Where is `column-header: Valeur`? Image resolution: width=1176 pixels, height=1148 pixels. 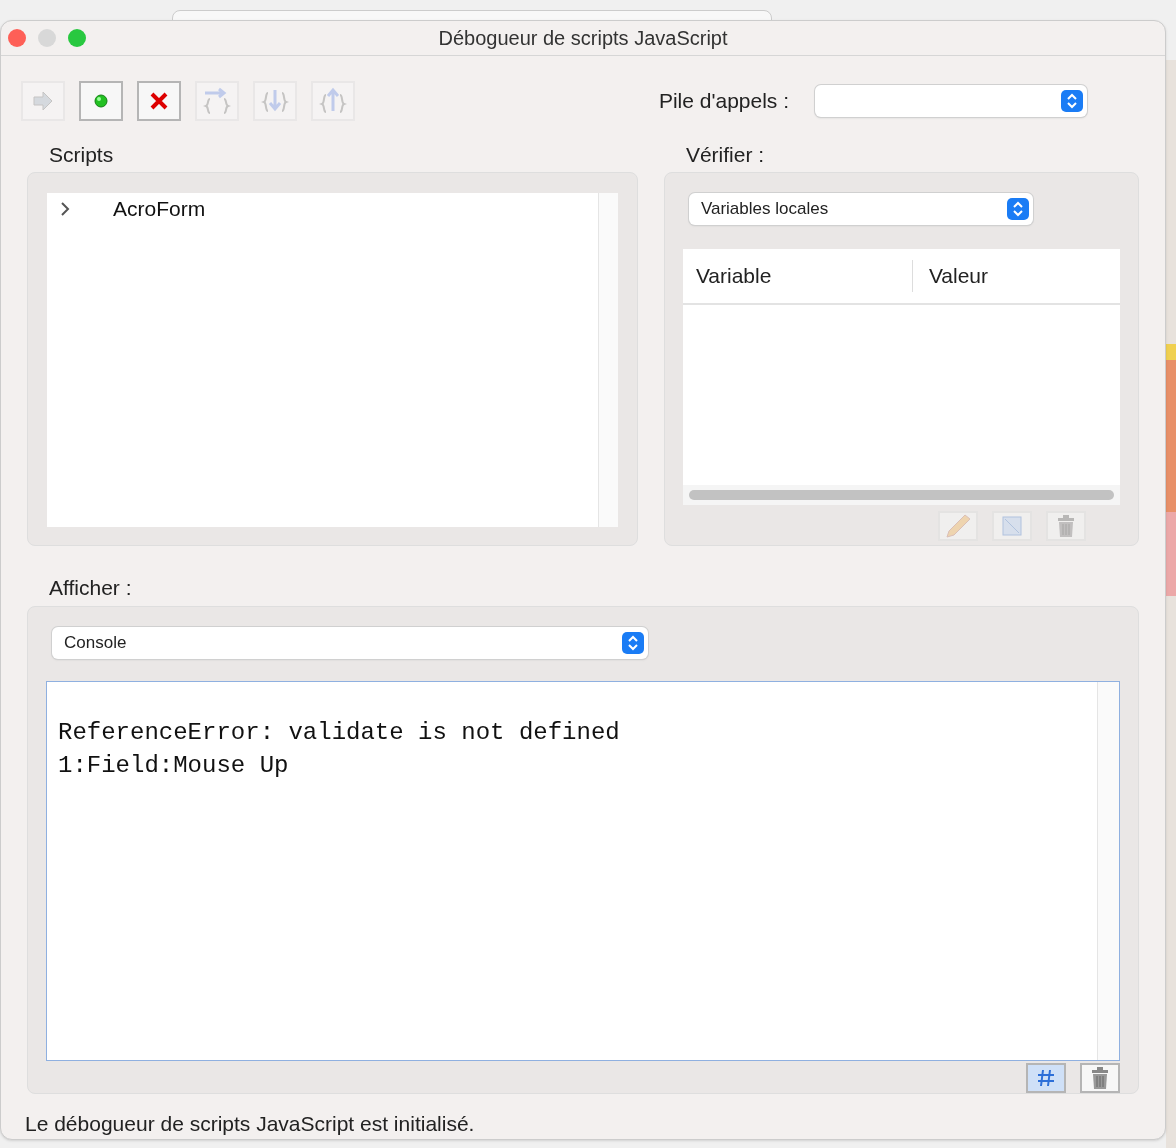
column-header: Valeur is located at coordinates (950, 276).